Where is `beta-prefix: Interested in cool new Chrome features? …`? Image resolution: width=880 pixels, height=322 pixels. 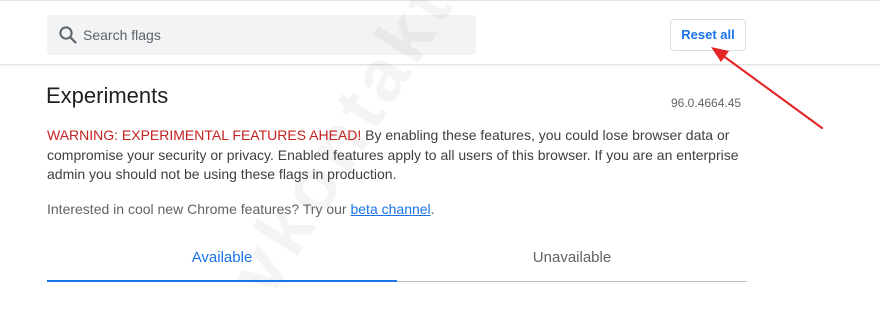 beta-prefix: Interested in cool new Chrome features? … is located at coordinates (199, 209).